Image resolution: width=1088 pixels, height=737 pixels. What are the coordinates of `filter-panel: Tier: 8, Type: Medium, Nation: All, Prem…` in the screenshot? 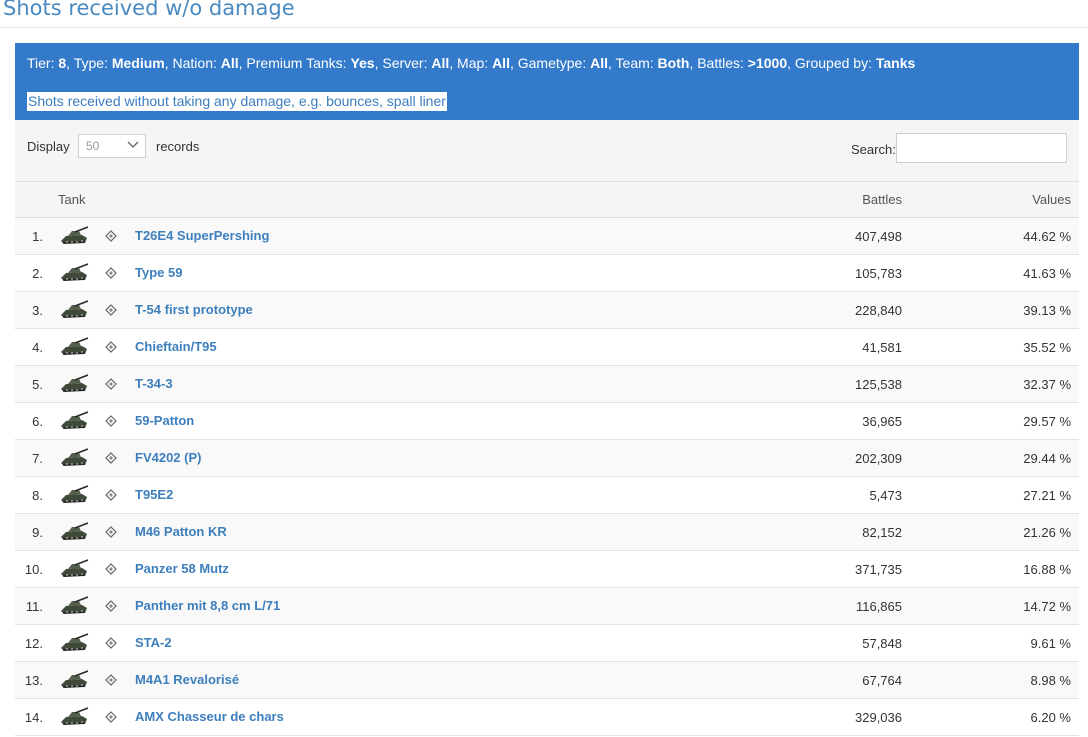 It's located at (547, 81).